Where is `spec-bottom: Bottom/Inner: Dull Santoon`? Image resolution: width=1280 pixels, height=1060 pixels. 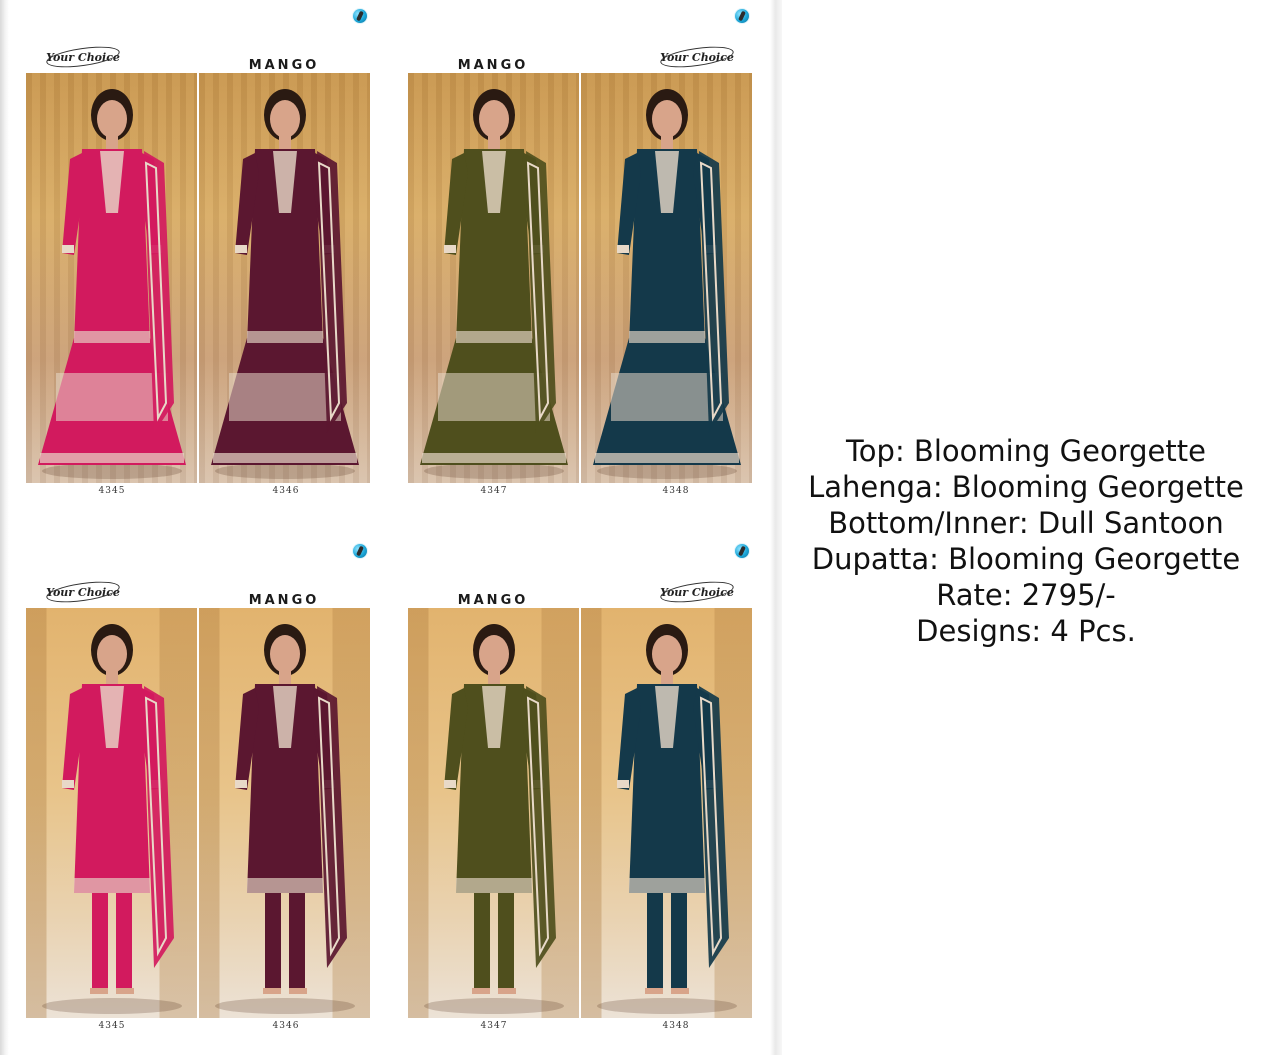
spec-bottom: Bottom/Inner: Dull Santoon is located at coordinates (1026, 523).